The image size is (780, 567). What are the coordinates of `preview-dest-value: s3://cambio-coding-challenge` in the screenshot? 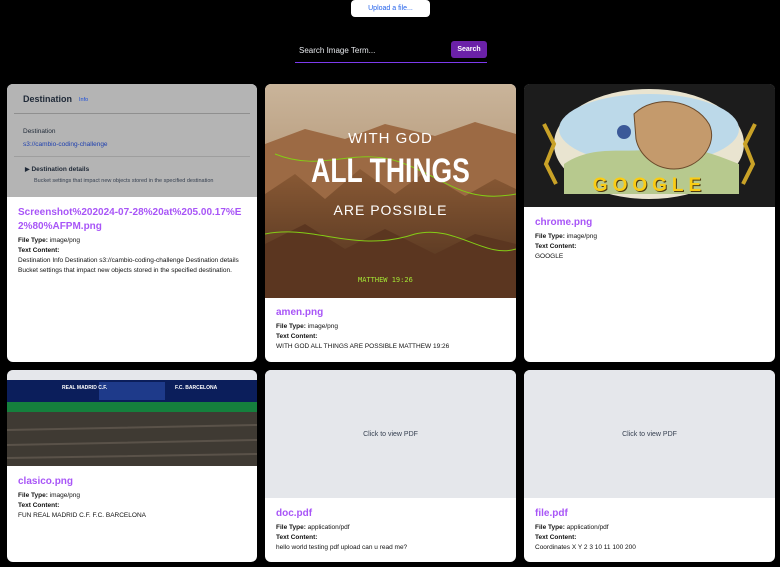 It's located at (65, 144).